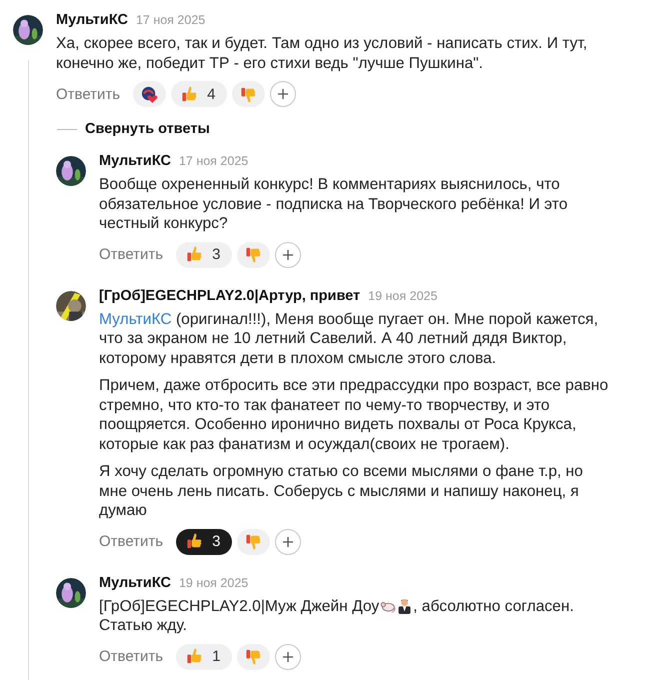  What do you see at coordinates (405, 605) in the screenshot?
I see `man-in-tuxedo-emoji-icon` at bounding box center [405, 605].